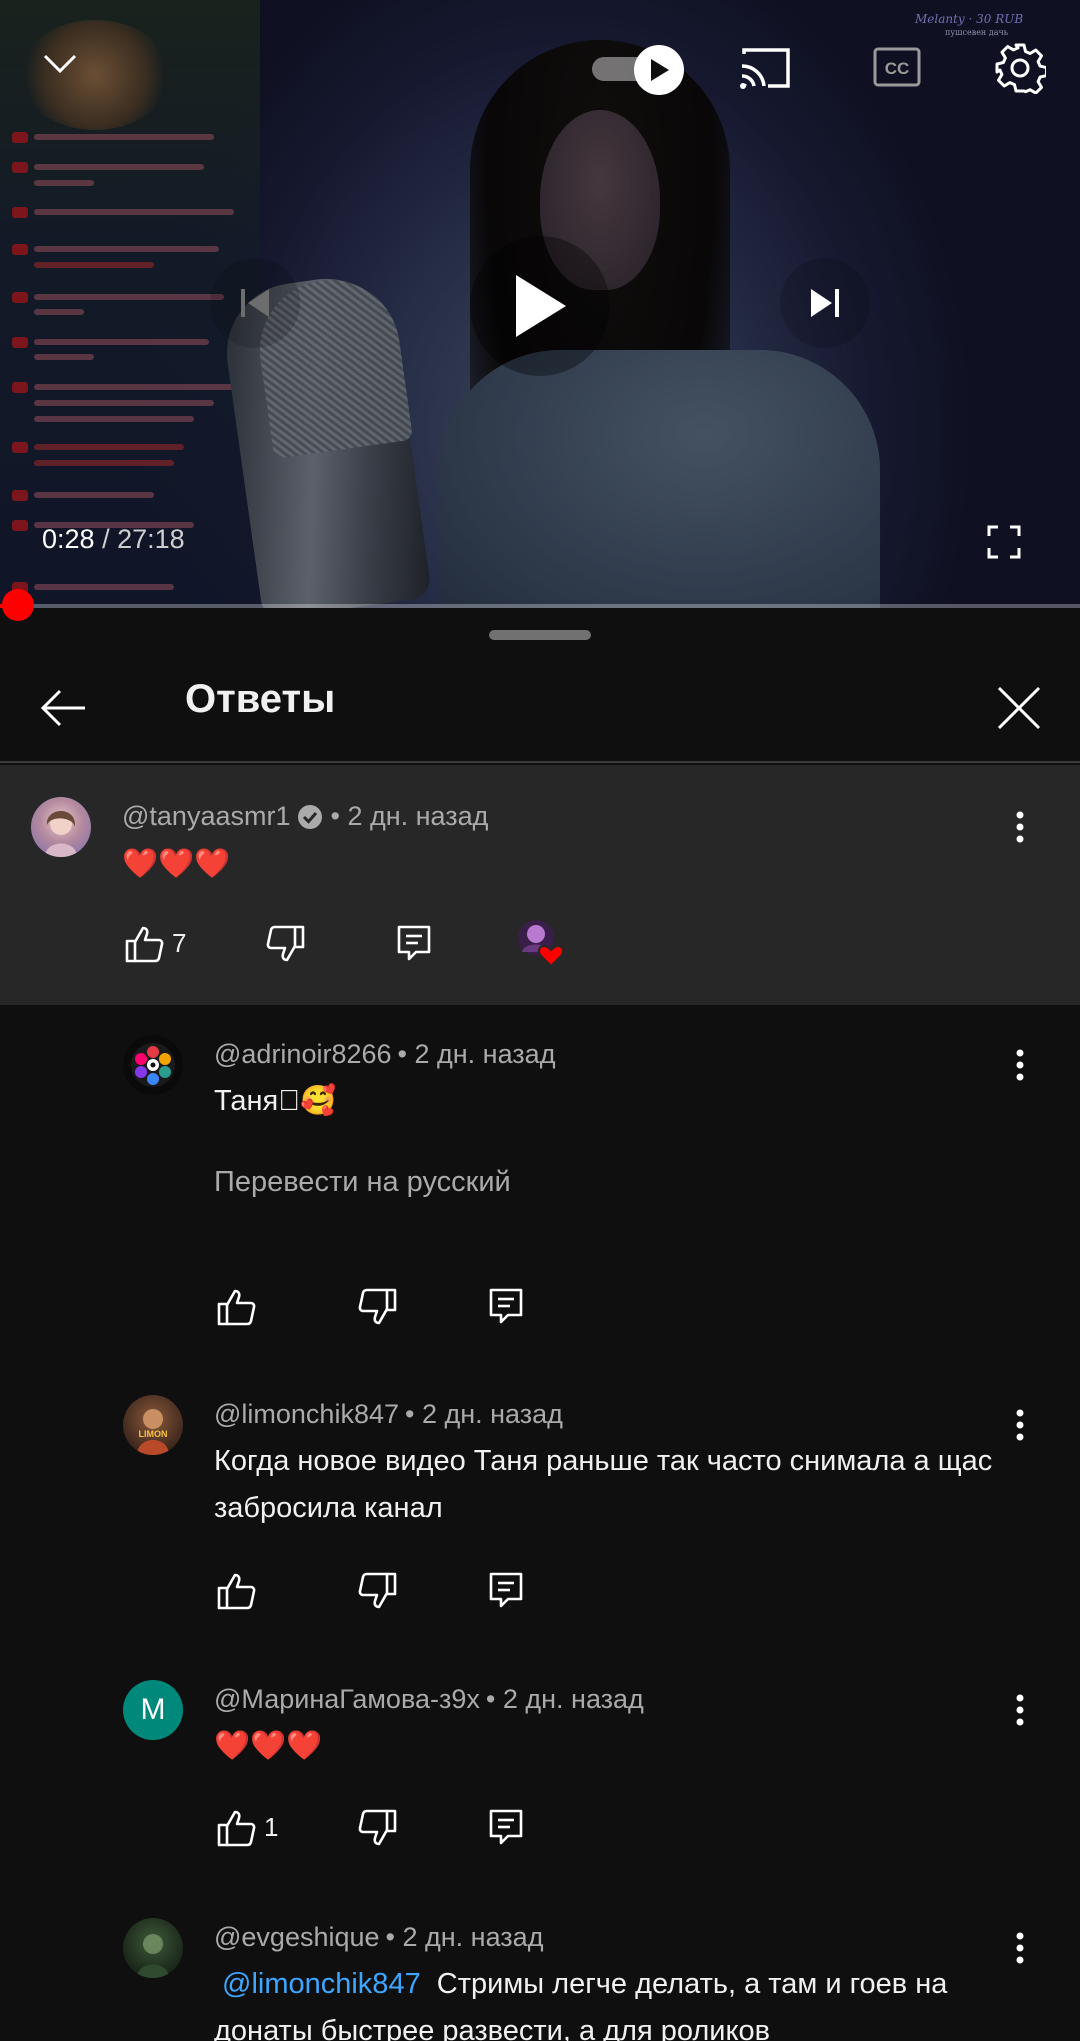 The width and height of the screenshot is (1080, 2041). I want to click on parent-comment: @tanyaasmr1 • 2 дн. назад ❤️❤️❤️ 7, so click(540, 885).